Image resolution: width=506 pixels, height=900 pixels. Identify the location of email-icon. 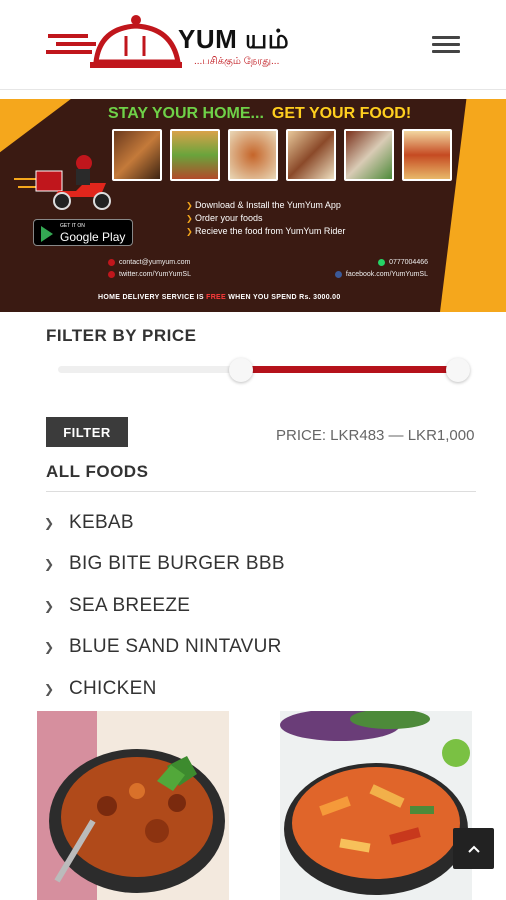
(111, 262).